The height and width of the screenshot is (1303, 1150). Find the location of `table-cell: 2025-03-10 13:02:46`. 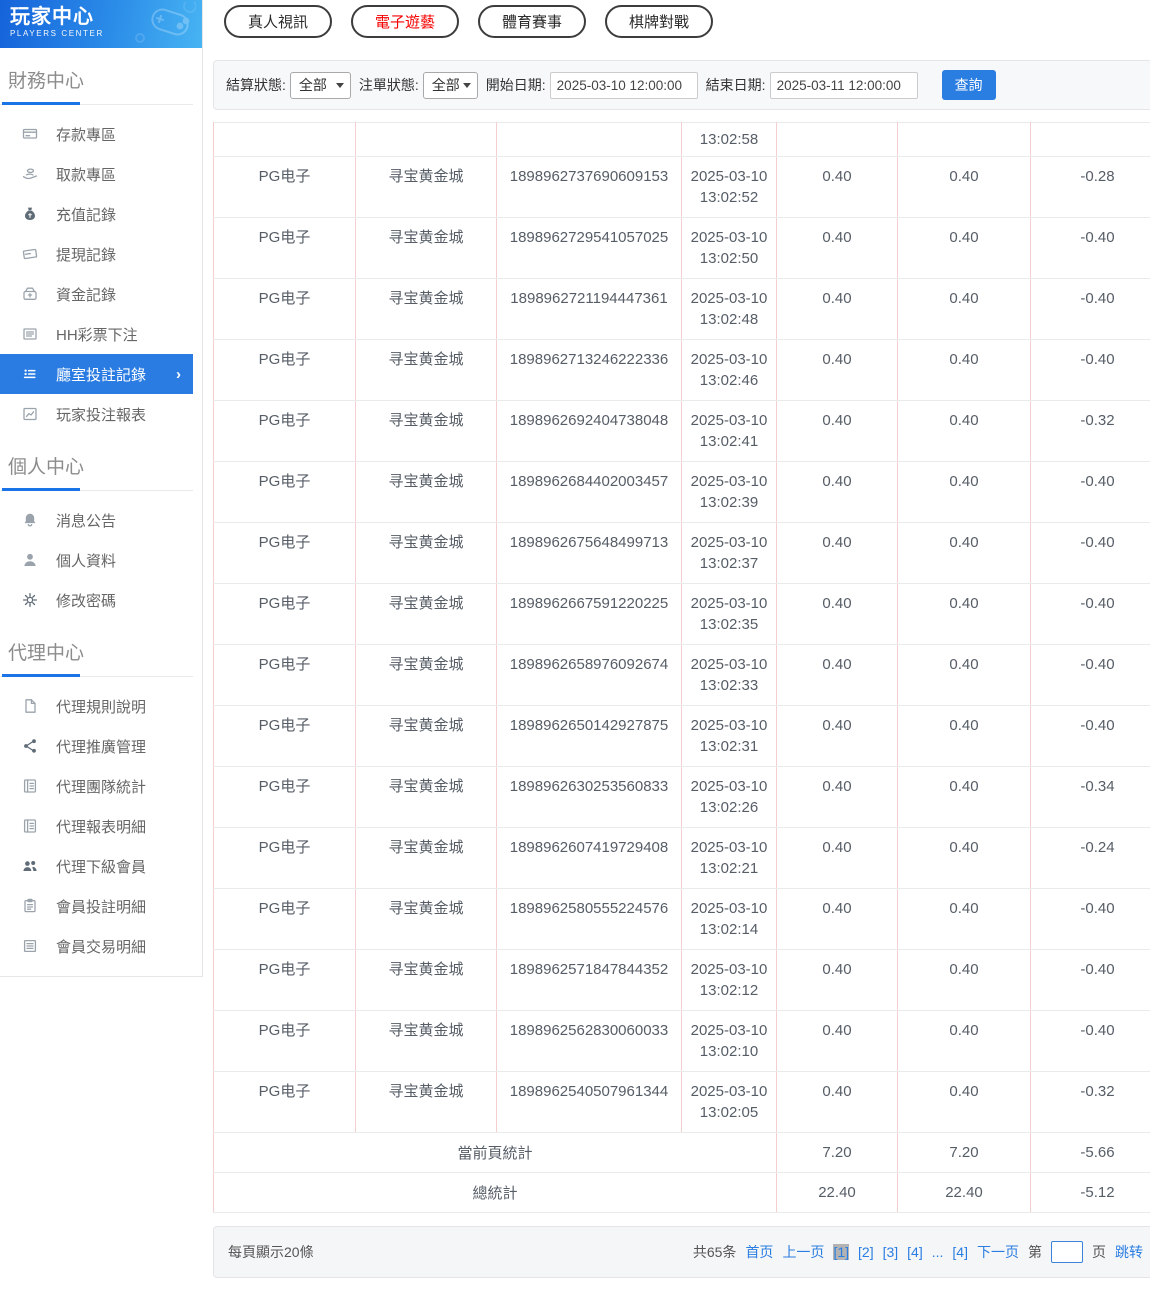

table-cell: 2025-03-10 13:02:46 is located at coordinates (729, 370).